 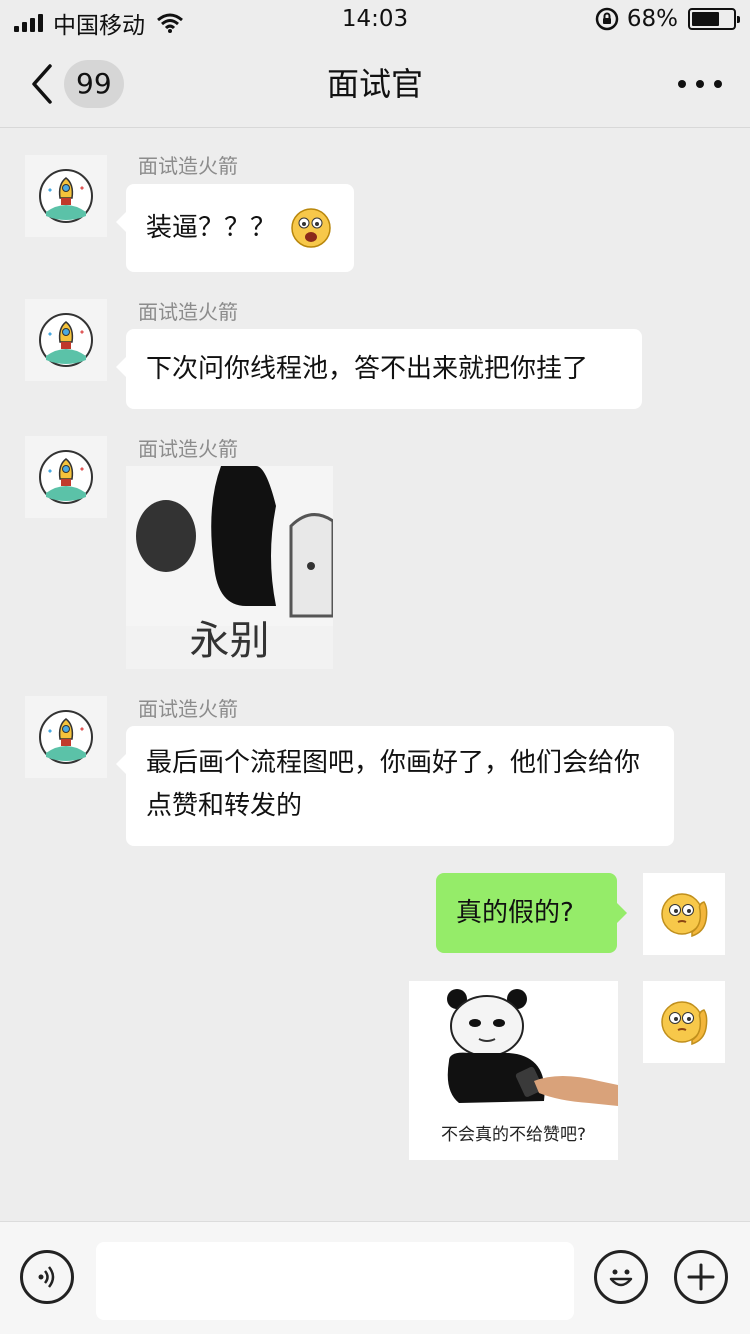 I want to click on surprised-emoji-icon, so click(x=311, y=228).